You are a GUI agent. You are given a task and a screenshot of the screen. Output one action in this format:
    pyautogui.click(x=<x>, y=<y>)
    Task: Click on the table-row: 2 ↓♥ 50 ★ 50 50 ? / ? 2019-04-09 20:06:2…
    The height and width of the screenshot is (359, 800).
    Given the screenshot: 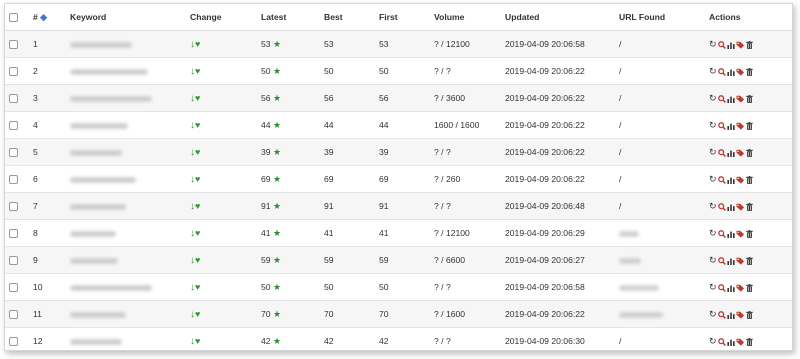 What is the action you would take?
    pyautogui.click(x=398, y=71)
    